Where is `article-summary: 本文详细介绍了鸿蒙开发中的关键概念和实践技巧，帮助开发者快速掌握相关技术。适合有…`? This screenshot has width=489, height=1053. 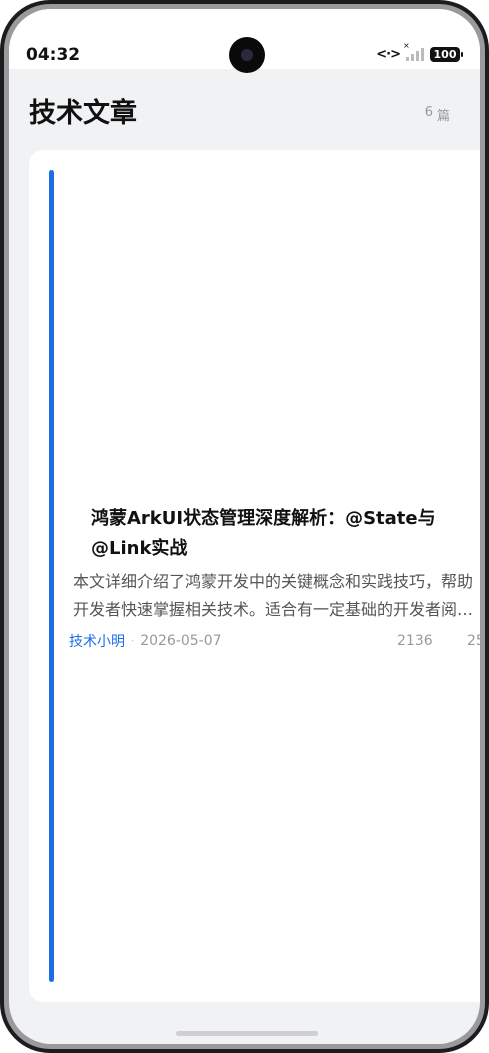 article-summary: 本文详细介绍了鸿蒙开发中的关键概念和实践技巧，帮助开发者快速掌握相关技术。适合有… is located at coordinates (273, 595).